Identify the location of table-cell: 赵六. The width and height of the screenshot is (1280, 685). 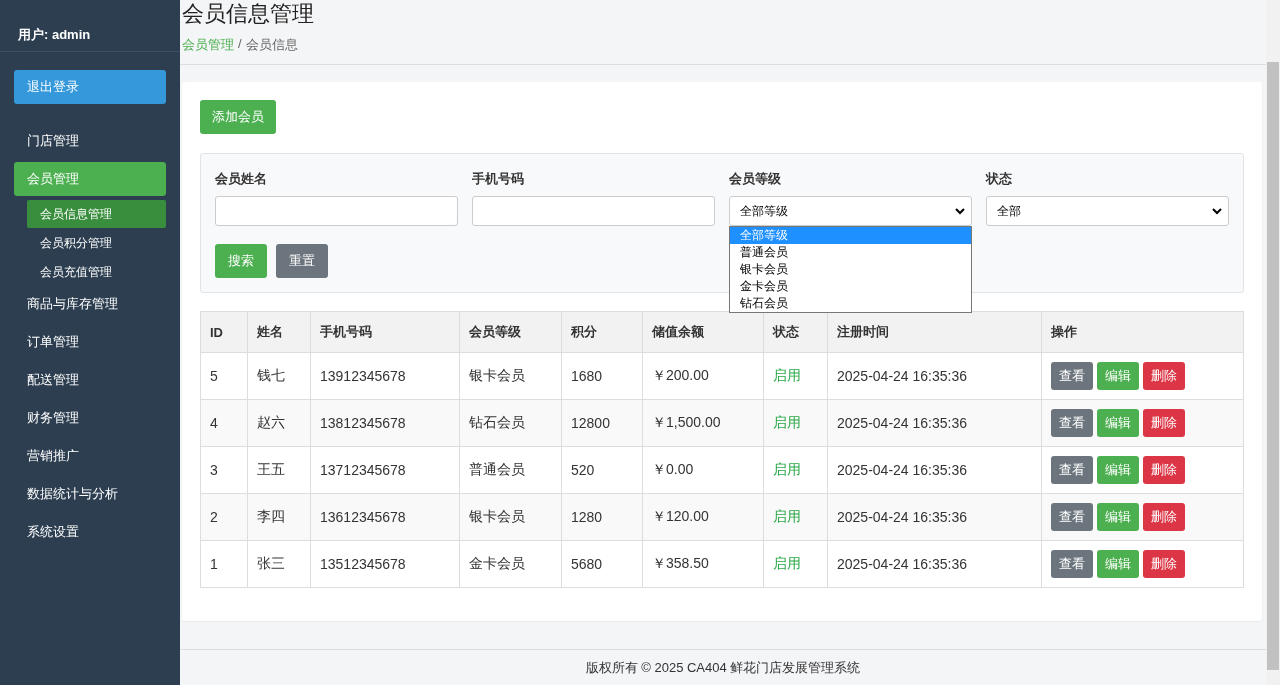
(279, 423).